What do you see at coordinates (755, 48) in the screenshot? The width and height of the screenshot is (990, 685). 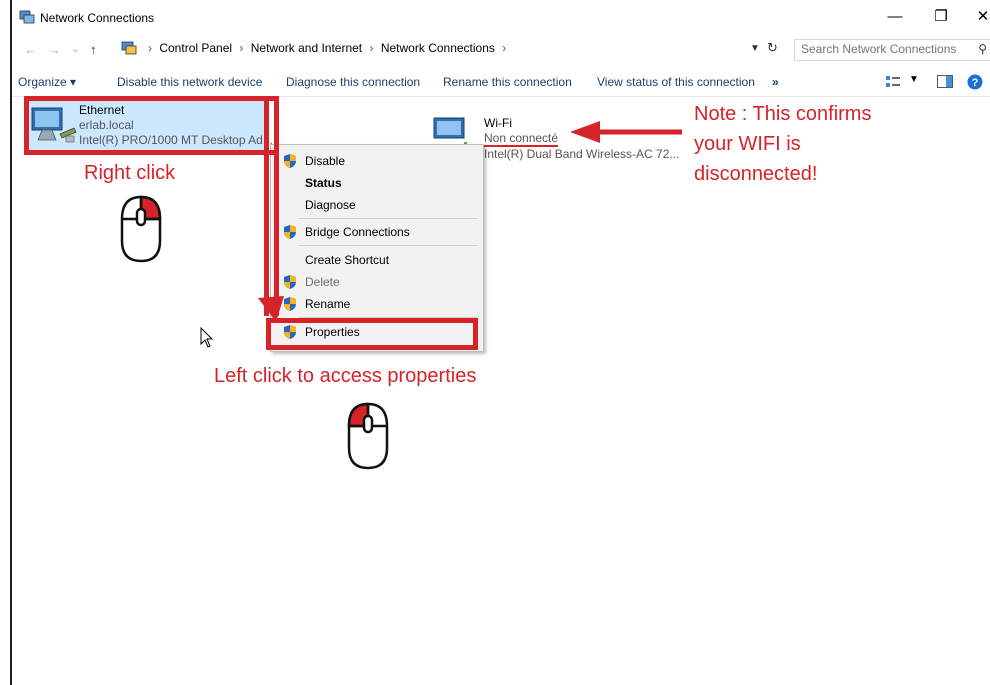 I see `address-dropdown-icon: ▼` at bounding box center [755, 48].